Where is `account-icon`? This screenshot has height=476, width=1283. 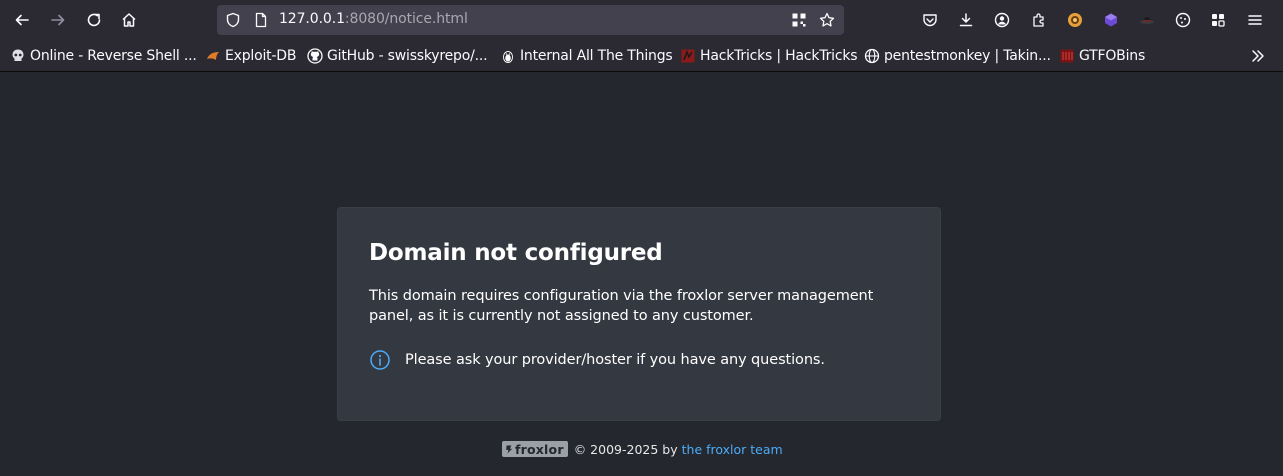
account-icon is located at coordinates (1002, 20).